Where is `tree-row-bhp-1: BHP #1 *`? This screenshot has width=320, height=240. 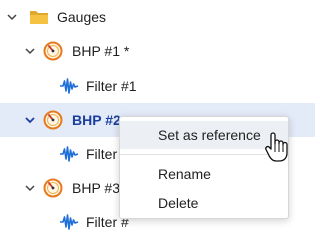 tree-row-bhp-1: BHP #1 * is located at coordinates (157, 51).